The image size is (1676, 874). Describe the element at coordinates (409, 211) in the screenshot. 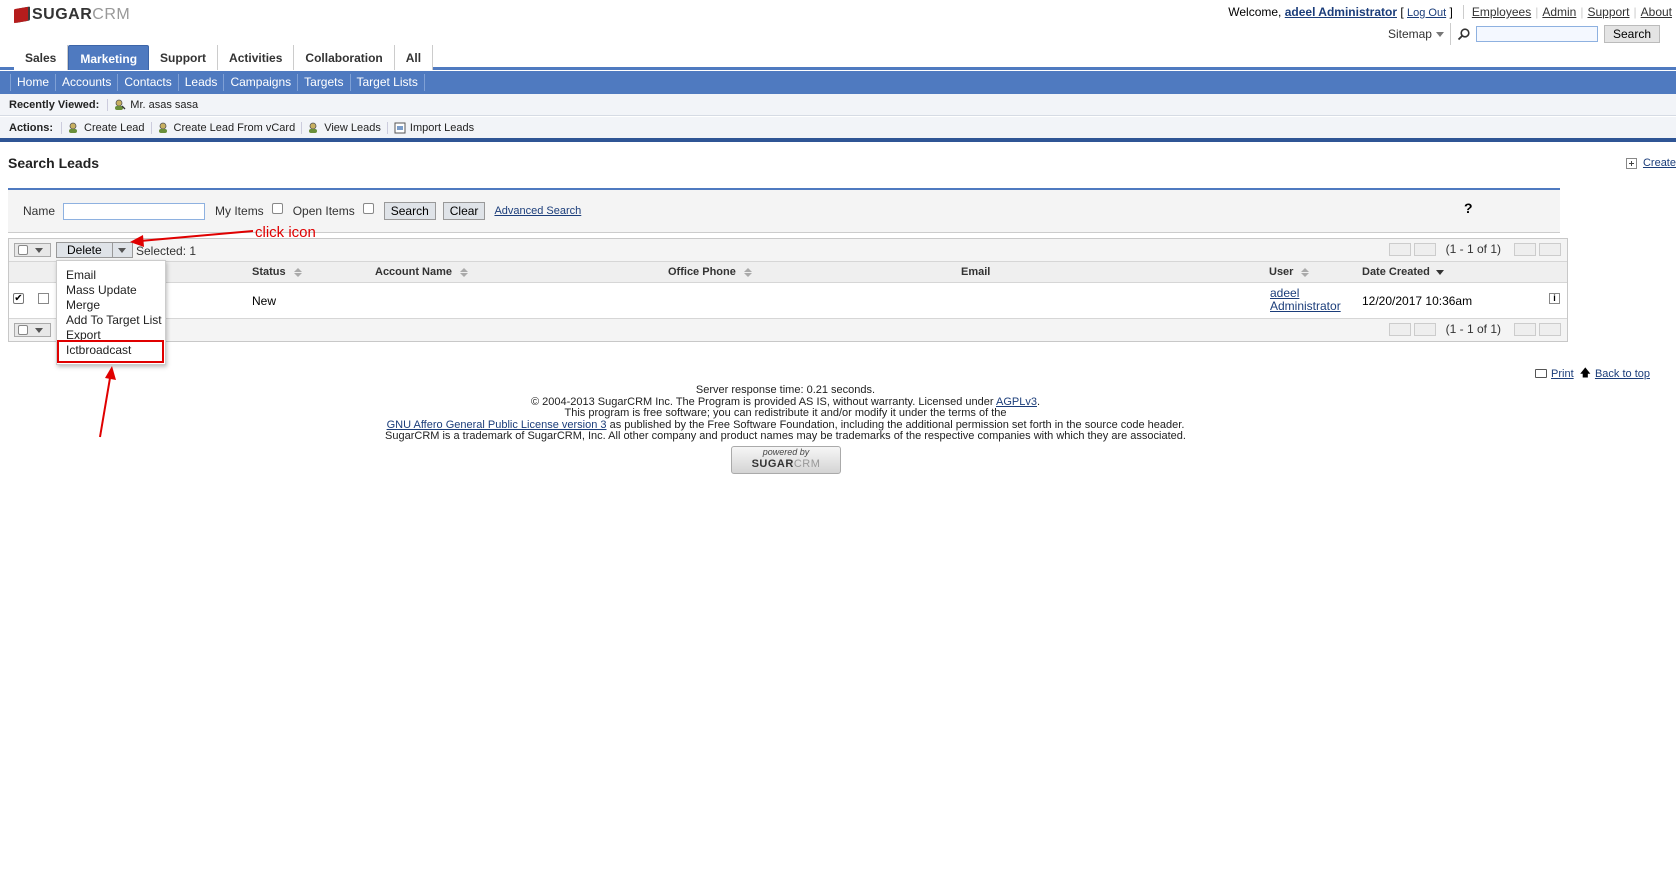

I see `search-button: Search` at that location.